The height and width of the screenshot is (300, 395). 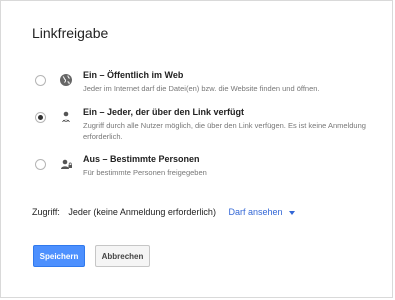 I want to click on caret-down-icon, so click(x=292, y=212).